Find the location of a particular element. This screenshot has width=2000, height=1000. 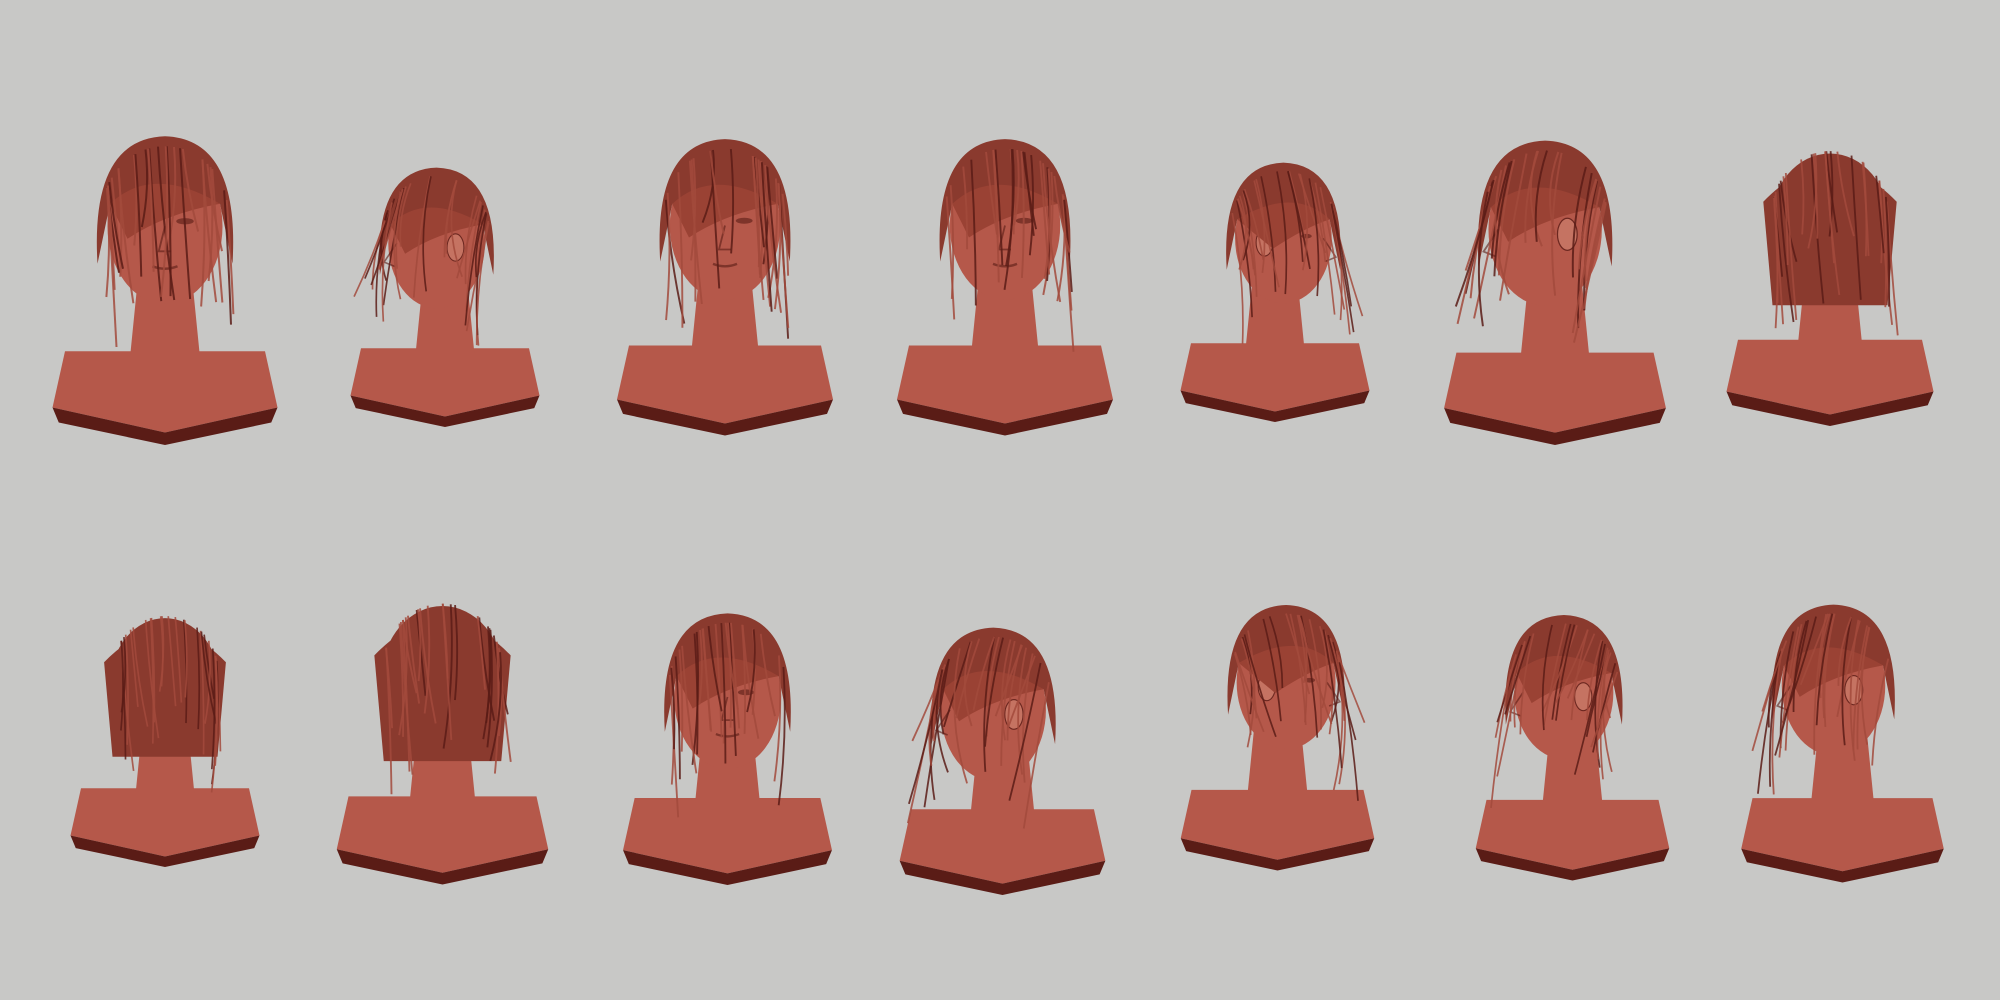

bust-eye-right is located at coordinates (744, 220).